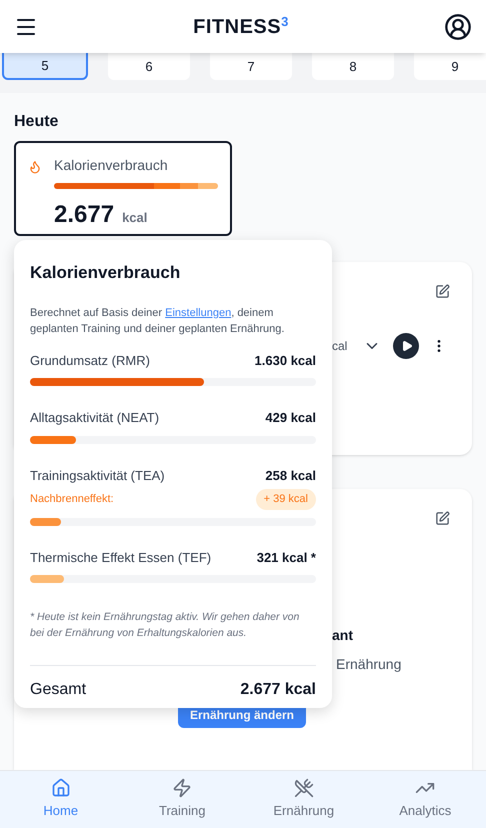 The width and height of the screenshot is (486, 828). What do you see at coordinates (278, 690) in the screenshot?
I see `total-value: 2.677 kcal` at bounding box center [278, 690].